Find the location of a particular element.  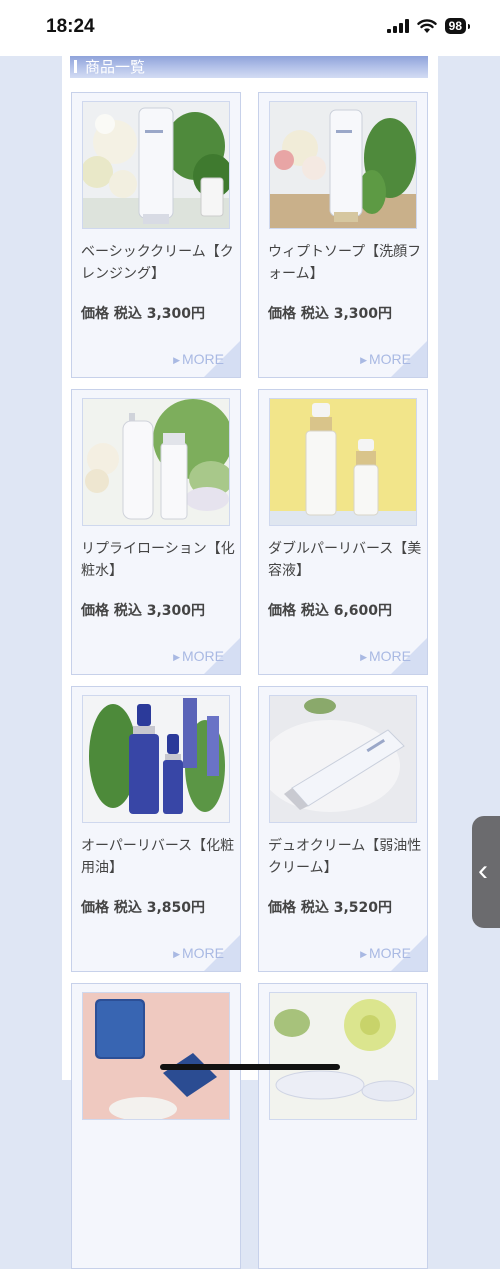

header-bar-marker is located at coordinates (75, 66).